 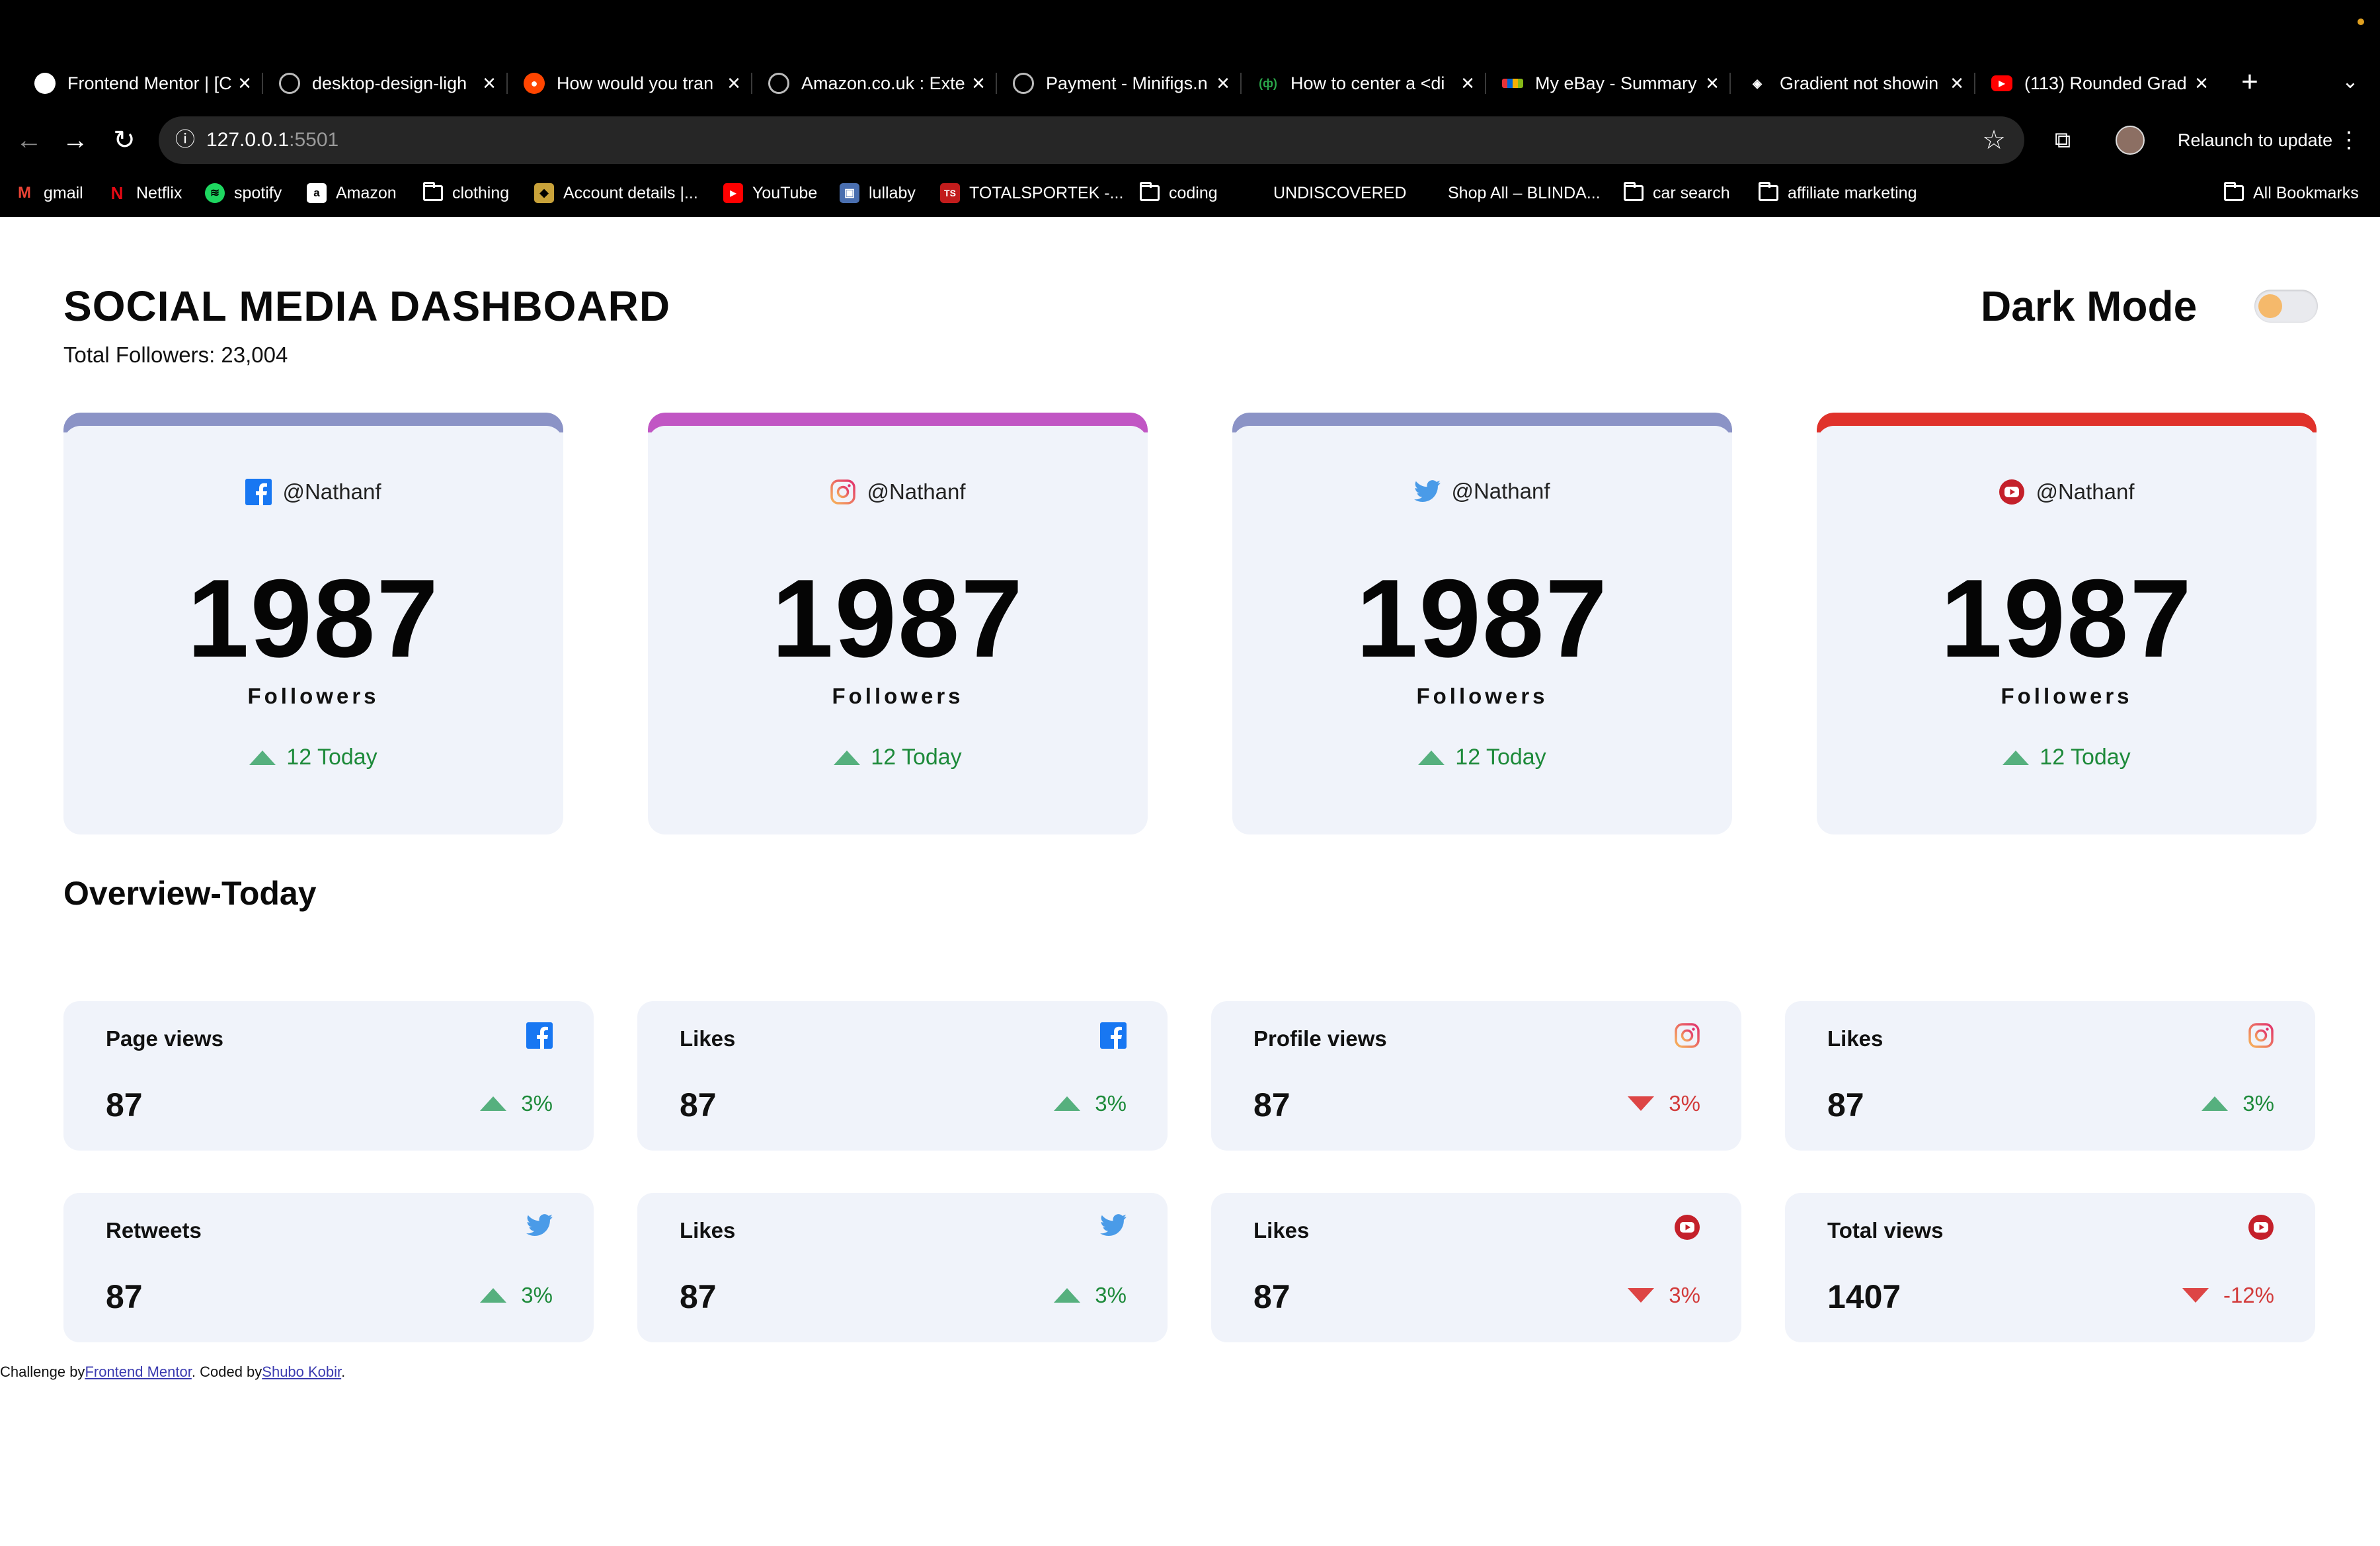 I want to click on overview-card-page-views: Page views 87 3%, so click(x=328, y=1076).